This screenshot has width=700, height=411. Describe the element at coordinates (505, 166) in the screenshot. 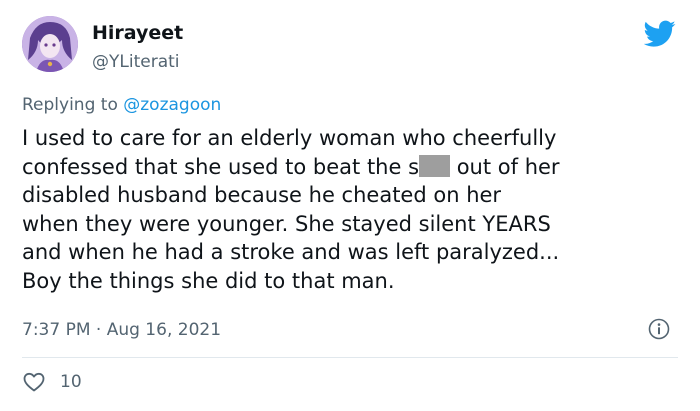

I see `tweet-line-2-end: out of her` at that location.